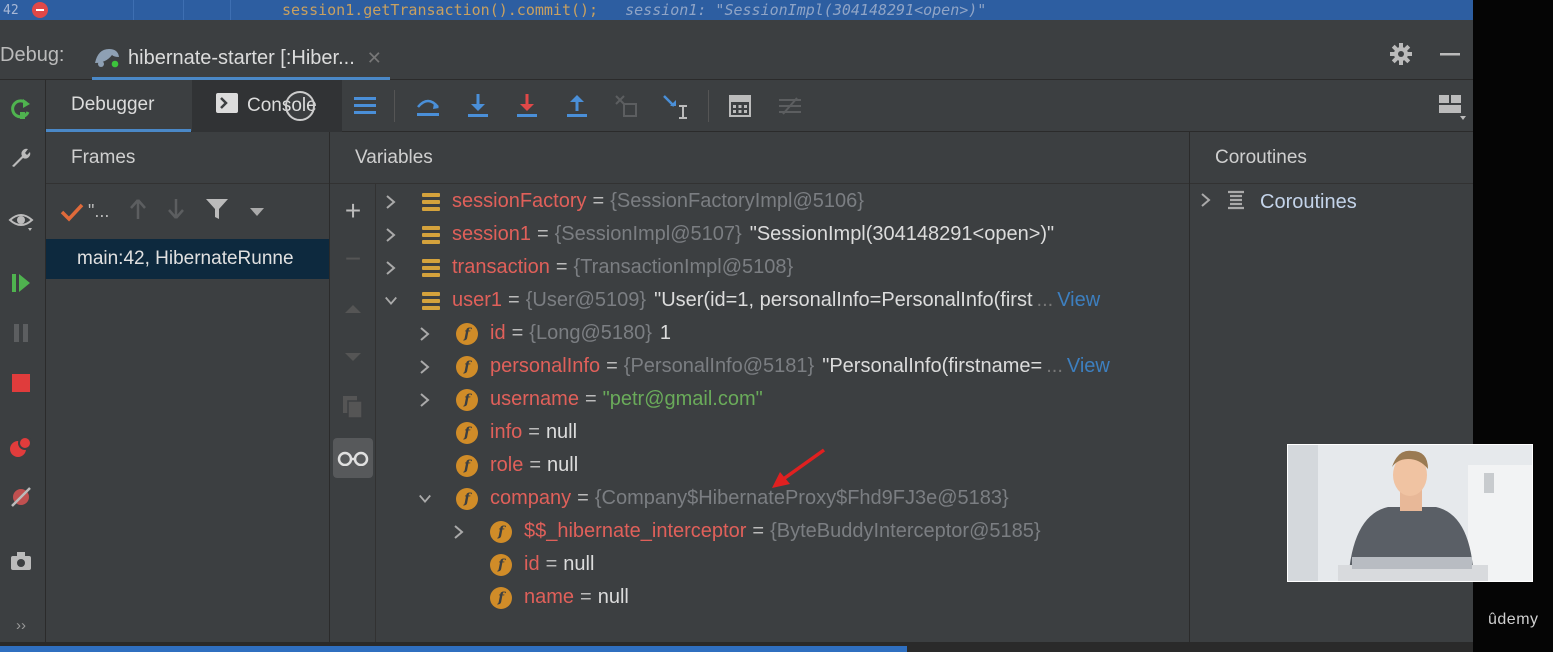 The width and height of the screenshot is (1553, 652). Describe the element at coordinates (497, 432) in the screenshot. I see `variable-row: f info = null` at that location.